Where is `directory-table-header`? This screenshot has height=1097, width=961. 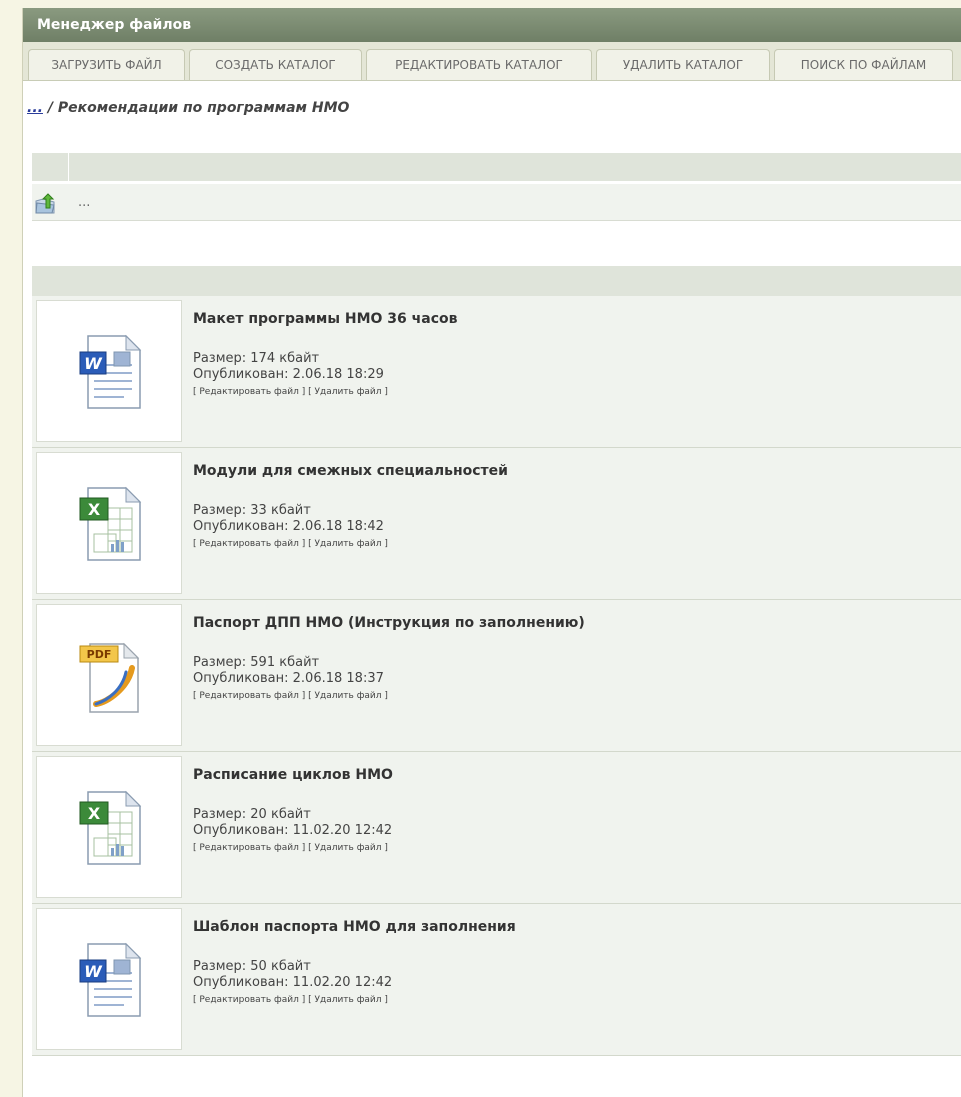
directory-table-header is located at coordinates (496, 167).